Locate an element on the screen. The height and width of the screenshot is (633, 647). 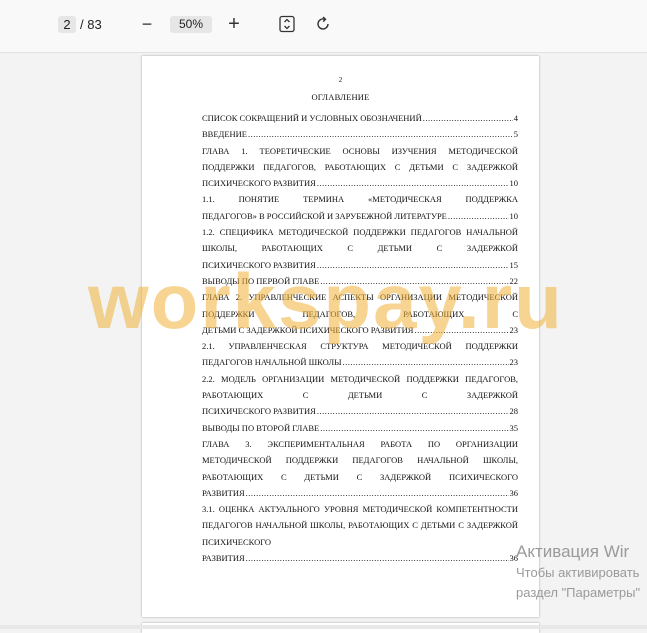
zoom-in-button: + is located at coordinates (234, 24).